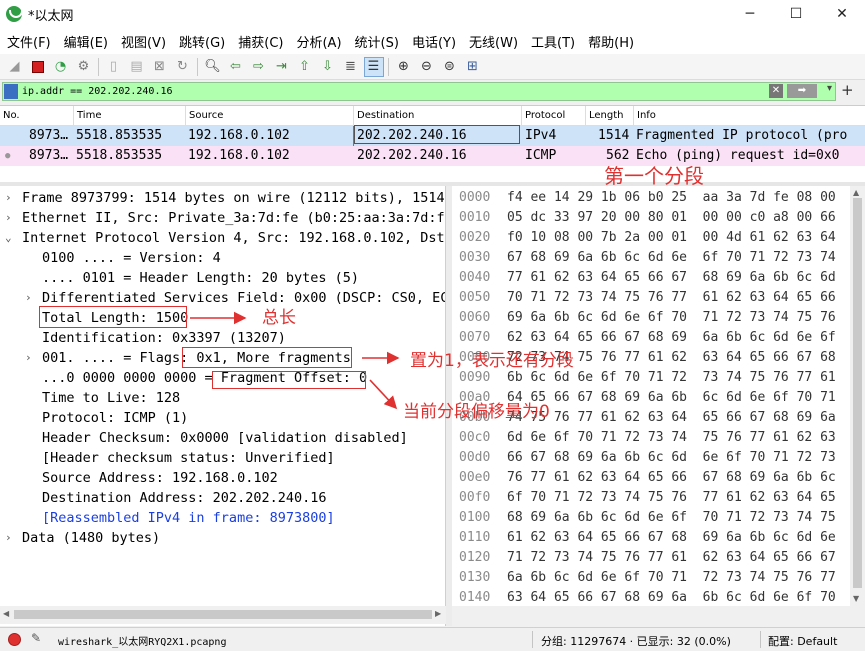  Describe the element at coordinates (450, 67) in the screenshot. I see `normal-size-icon: ⊜` at that location.